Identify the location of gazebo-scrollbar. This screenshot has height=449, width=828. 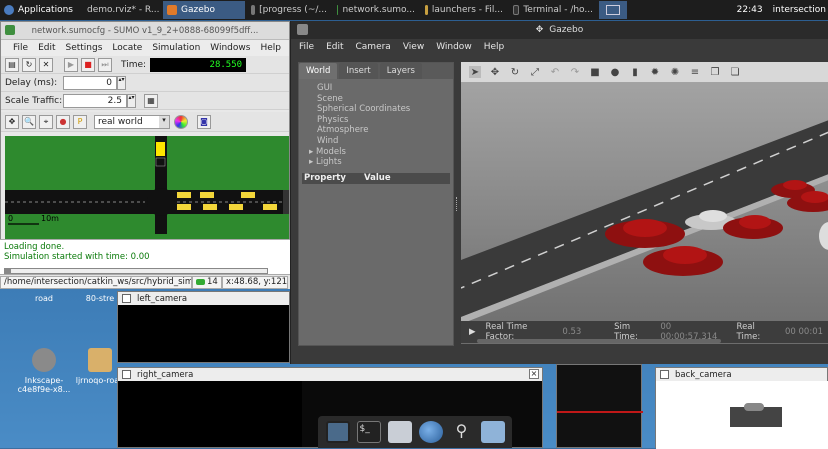
(599, 341).